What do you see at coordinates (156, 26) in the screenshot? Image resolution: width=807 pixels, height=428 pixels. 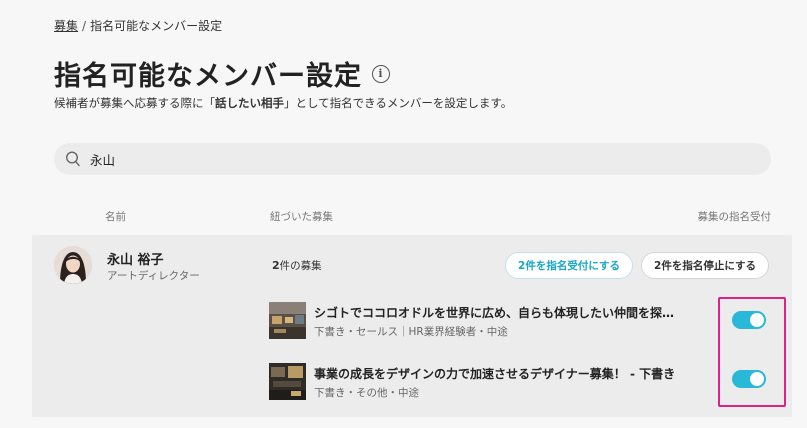 I see `breadcrumb-current: 指名可能なメンバー設定` at bounding box center [156, 26].